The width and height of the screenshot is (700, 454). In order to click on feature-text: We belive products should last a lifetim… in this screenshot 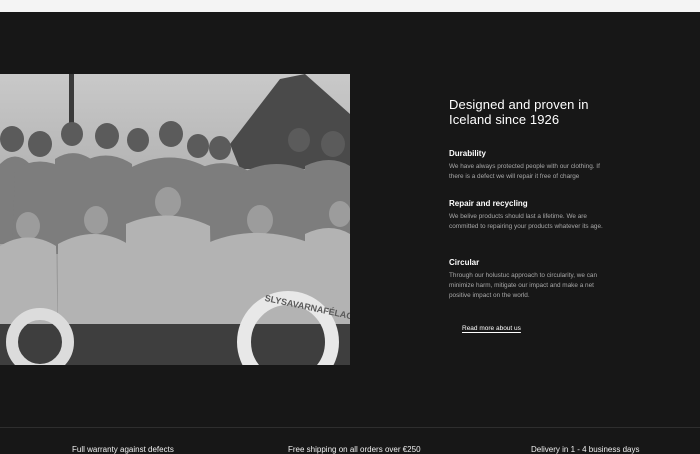, I will do `click(526, 221)`.